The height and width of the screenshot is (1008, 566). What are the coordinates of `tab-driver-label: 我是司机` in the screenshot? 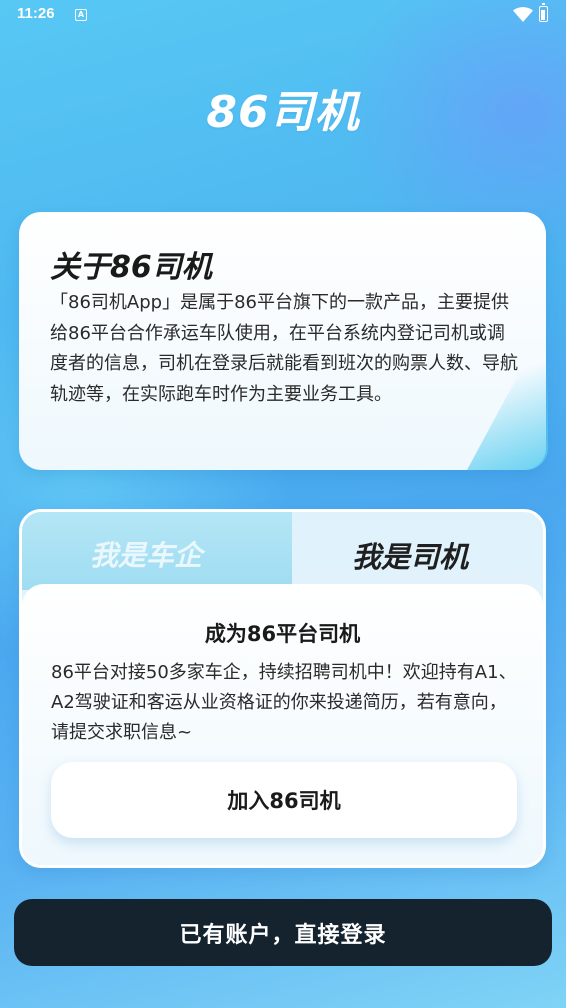 It's located at (410, 557).